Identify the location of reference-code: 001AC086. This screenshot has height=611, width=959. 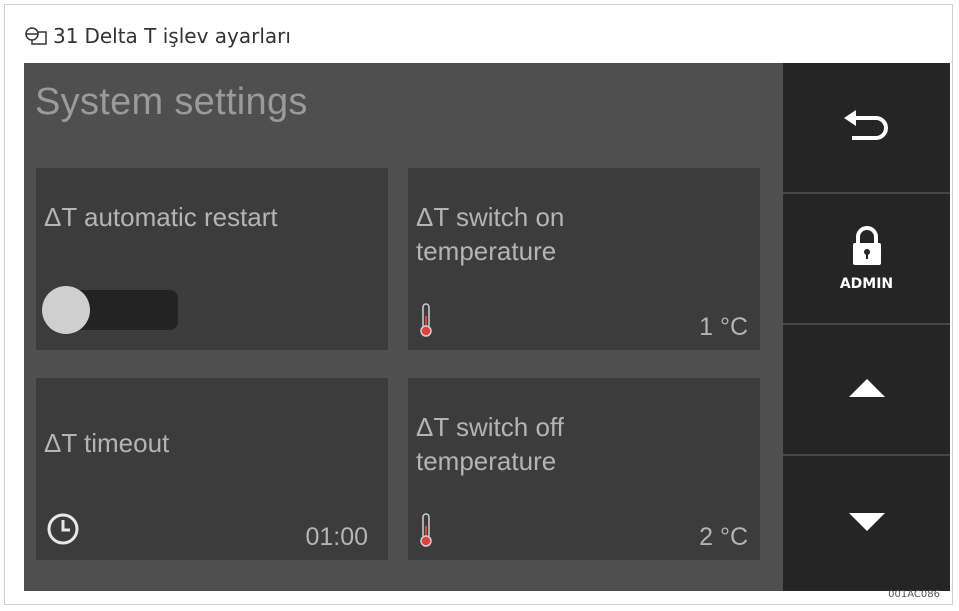
(914, 594).